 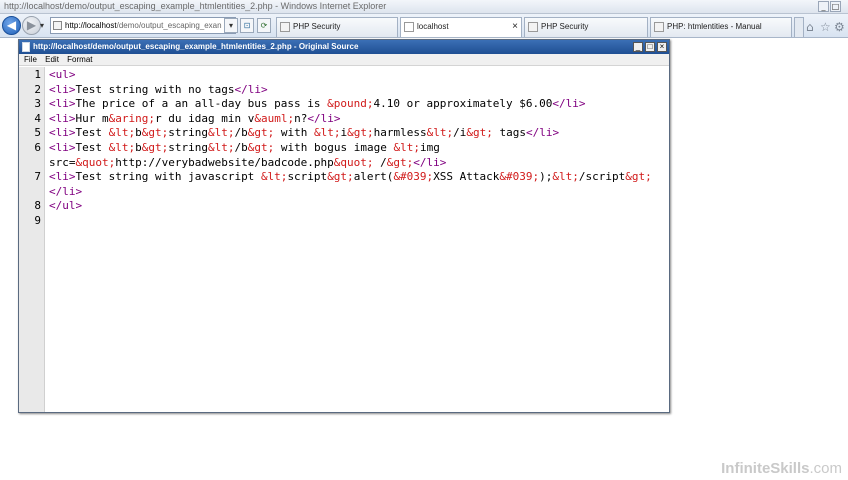 I want to click on line-number: 8, so click(x=37, y=206).